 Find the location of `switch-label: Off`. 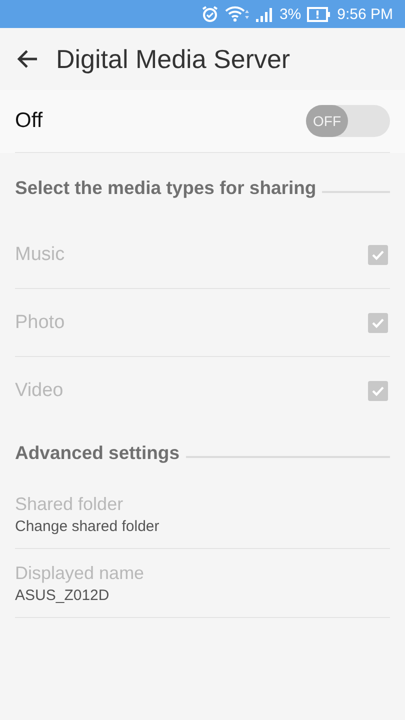

switch-label: Off is located at coordinates (29, 121).